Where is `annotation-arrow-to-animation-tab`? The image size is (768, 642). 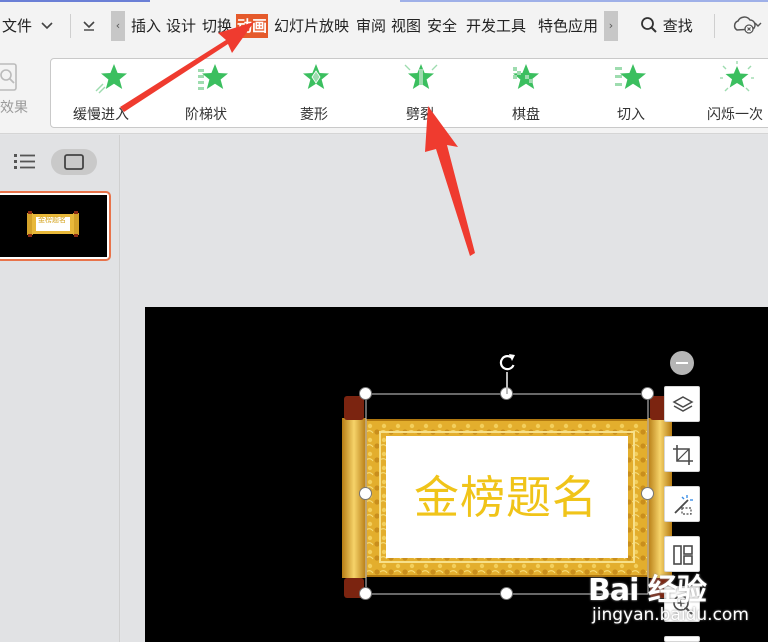
annotation-arrow-to-animation-tab is located at coordinates (187, 67).